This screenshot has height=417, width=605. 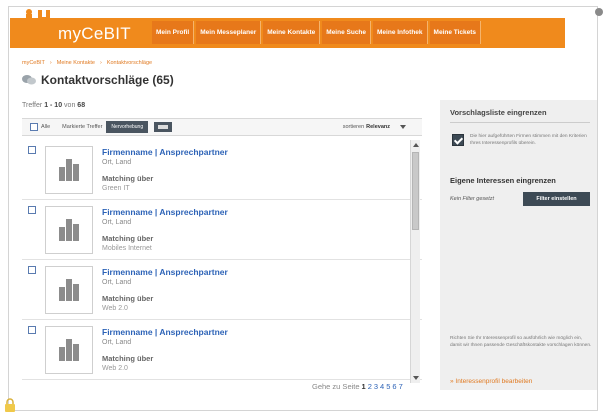 I want to click on page-link-1: 1, so click(x=364, y=386).